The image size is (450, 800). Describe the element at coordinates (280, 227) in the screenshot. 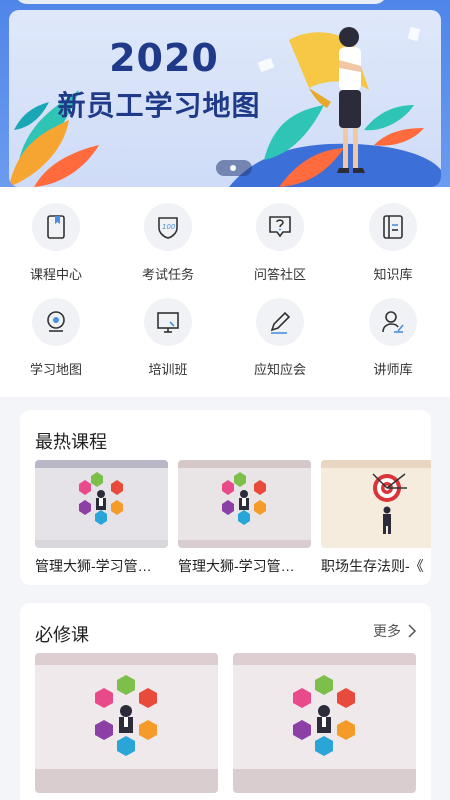

I see `question-bubble-icon` at that location.